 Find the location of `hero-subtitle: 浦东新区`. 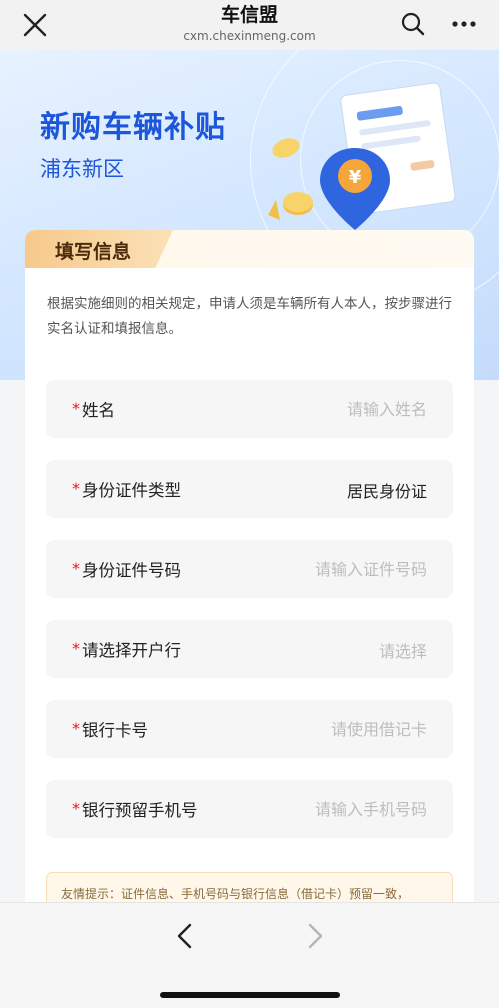

hero-subtitle: 浦东新区 is located at coordinates (82, 169).